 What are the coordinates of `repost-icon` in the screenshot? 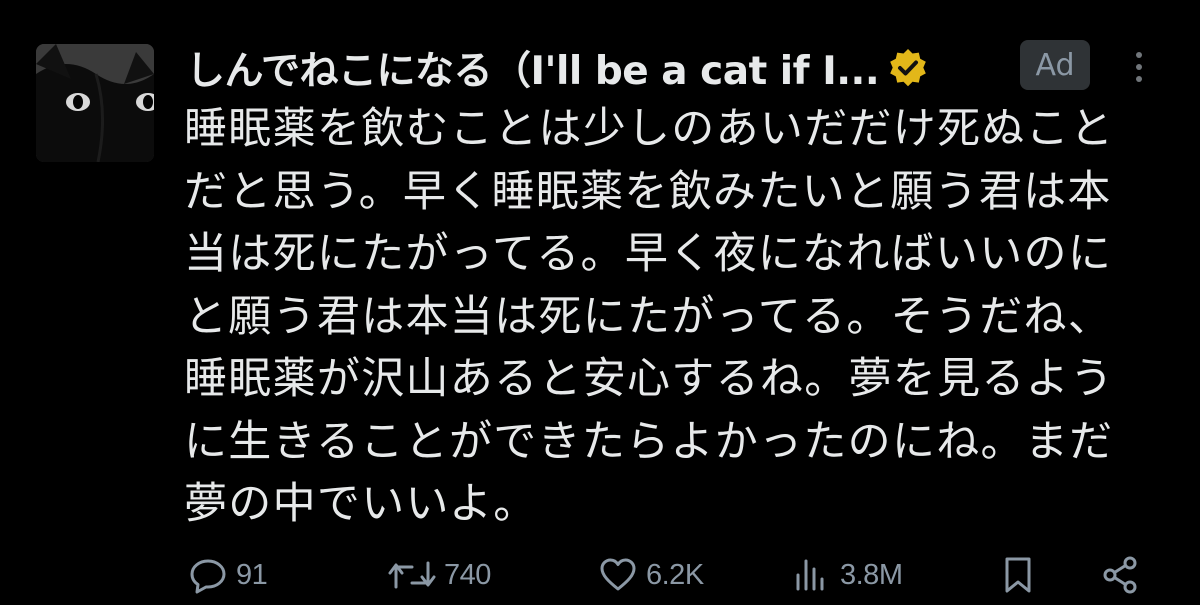 It's located at (412, 575).